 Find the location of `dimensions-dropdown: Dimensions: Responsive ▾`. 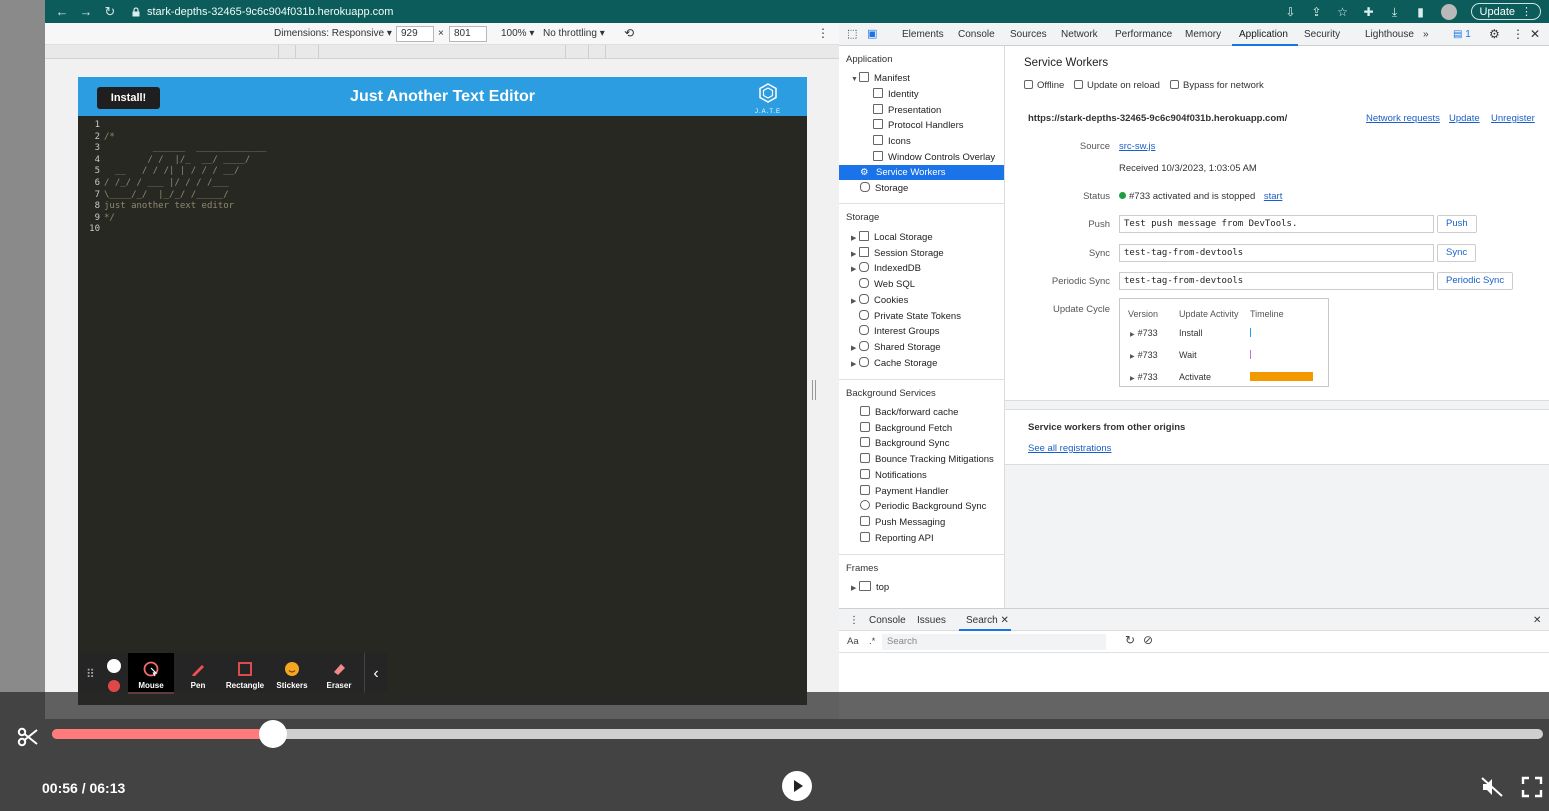

dimensions-dropdown: Dimensions: Responsive ▾ is located at coordinates (333, 33).